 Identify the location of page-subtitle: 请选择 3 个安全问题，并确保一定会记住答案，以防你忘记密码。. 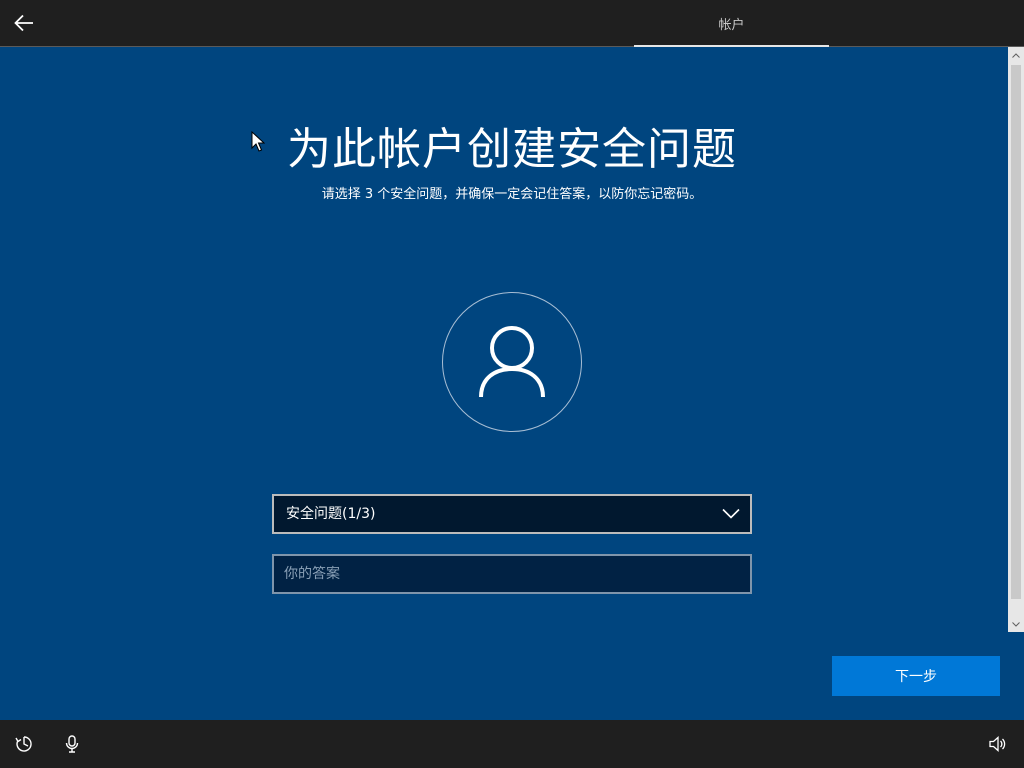
(512, 194).